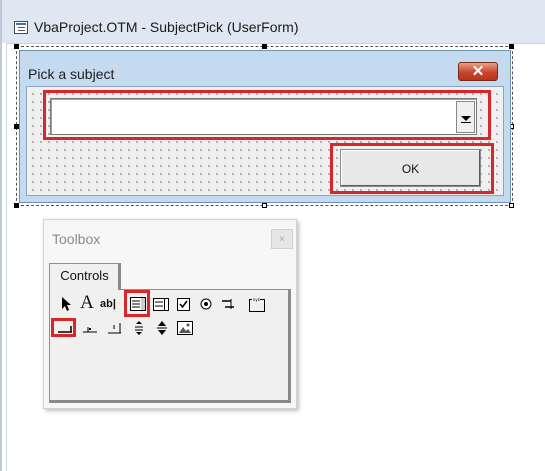 The width and height of the screenshot is (545, 471). Describe the element at coordinates (166, 27) in the screenshot. I see `code-window-title: VbaProject.OTM - SubjectPick (UserForm)` at that location.